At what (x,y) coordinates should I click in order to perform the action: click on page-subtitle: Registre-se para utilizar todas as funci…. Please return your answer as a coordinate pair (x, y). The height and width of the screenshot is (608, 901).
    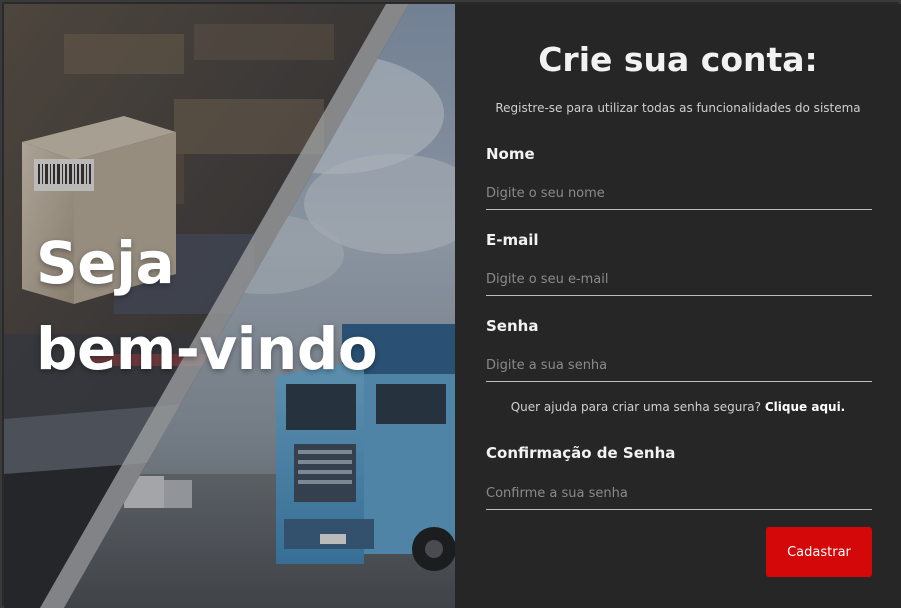
    Looking at the image, I should click on (678, 108).